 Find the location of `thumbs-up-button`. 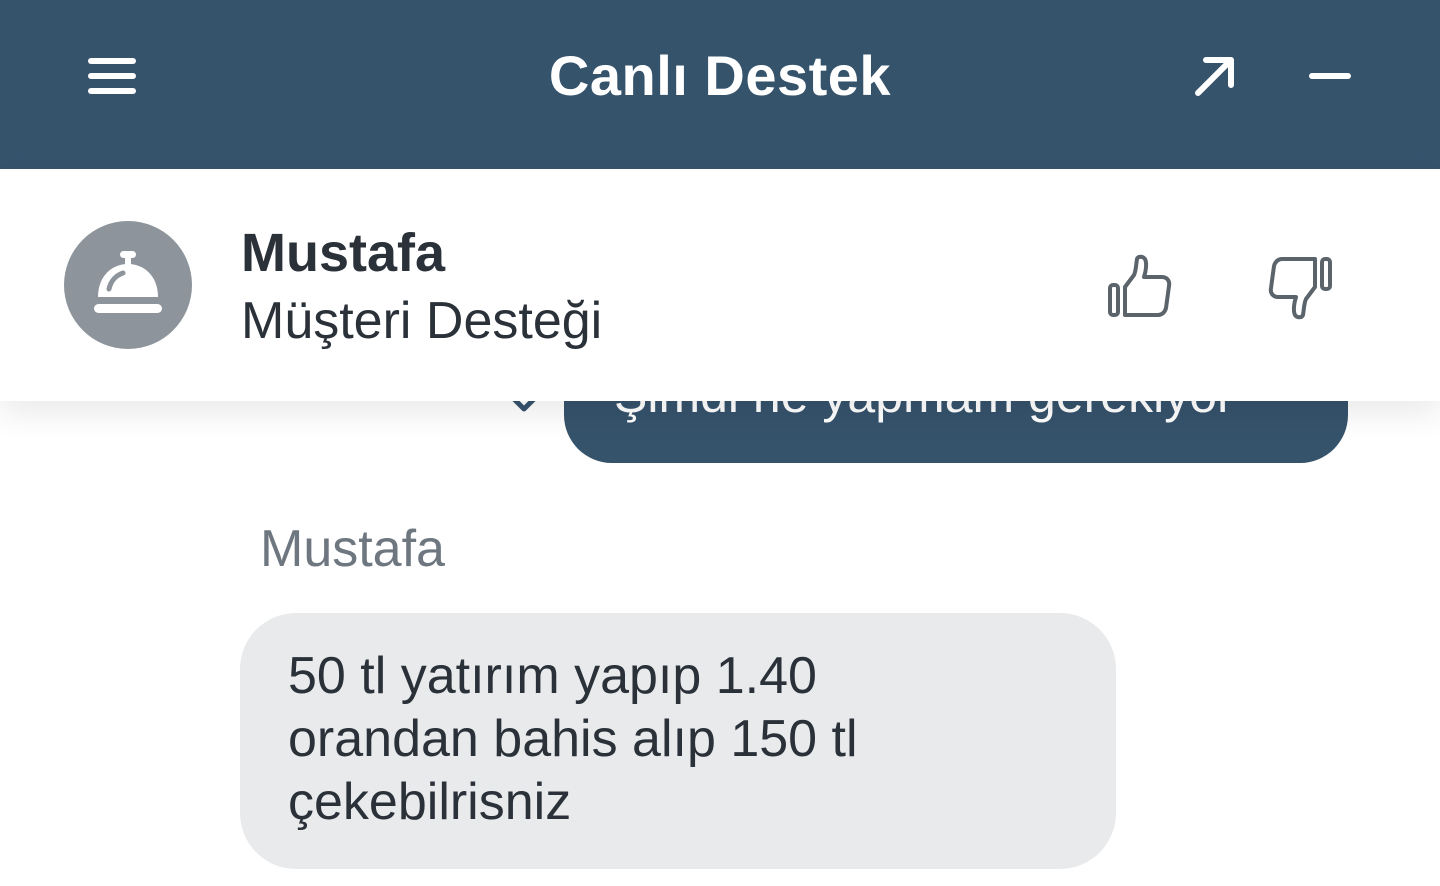

thumbs-up-button is located at coordinates (1140, 287).